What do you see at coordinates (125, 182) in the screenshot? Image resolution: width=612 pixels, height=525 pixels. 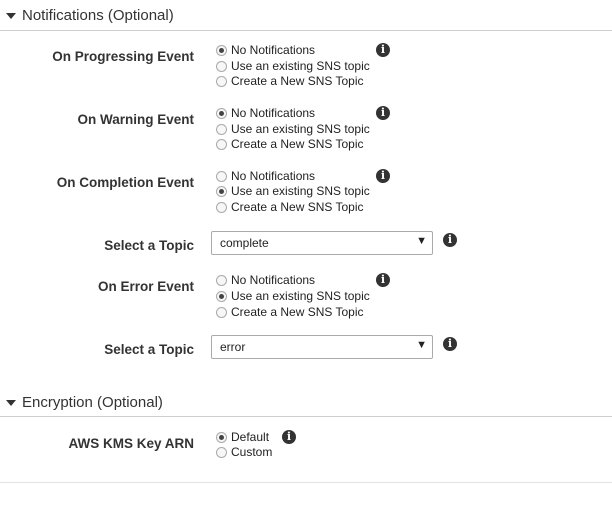 I see `on-completion-event-label: On Completion Event` at bounding box center [125, 182].